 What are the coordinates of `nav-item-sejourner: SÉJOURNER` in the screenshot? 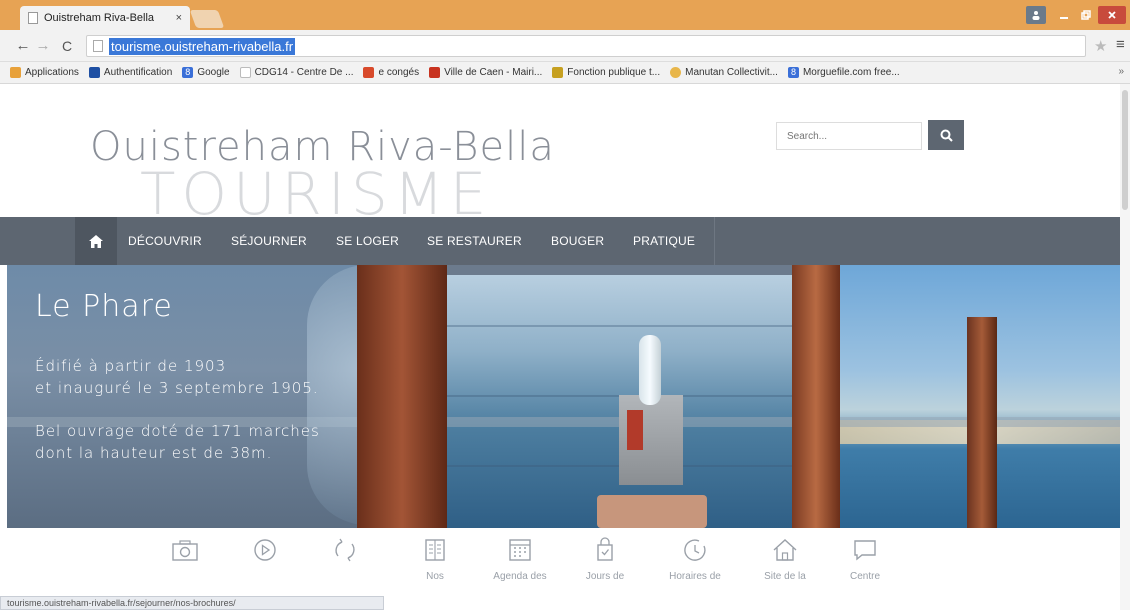 It's located at (269, 241).